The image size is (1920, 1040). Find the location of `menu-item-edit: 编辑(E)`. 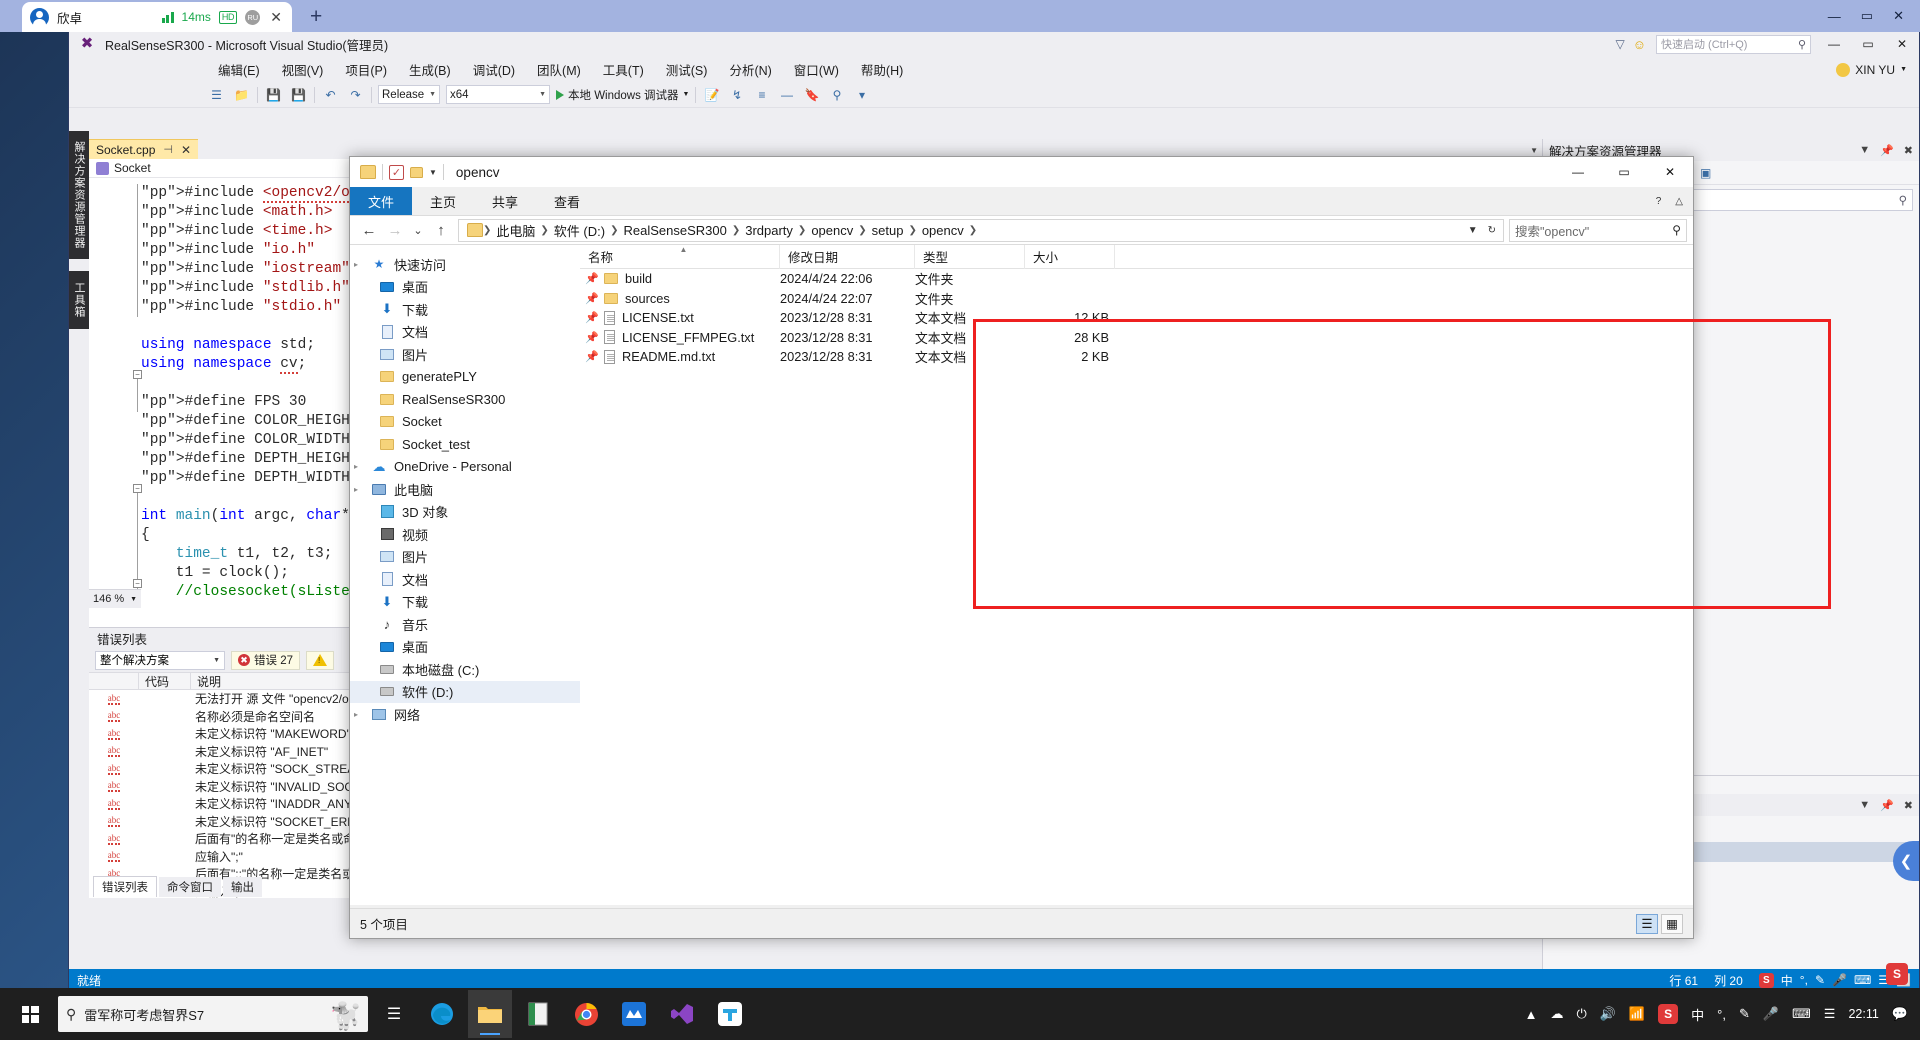

menu-item-edit: 编辑(E) is located at coordinates (239, 69).